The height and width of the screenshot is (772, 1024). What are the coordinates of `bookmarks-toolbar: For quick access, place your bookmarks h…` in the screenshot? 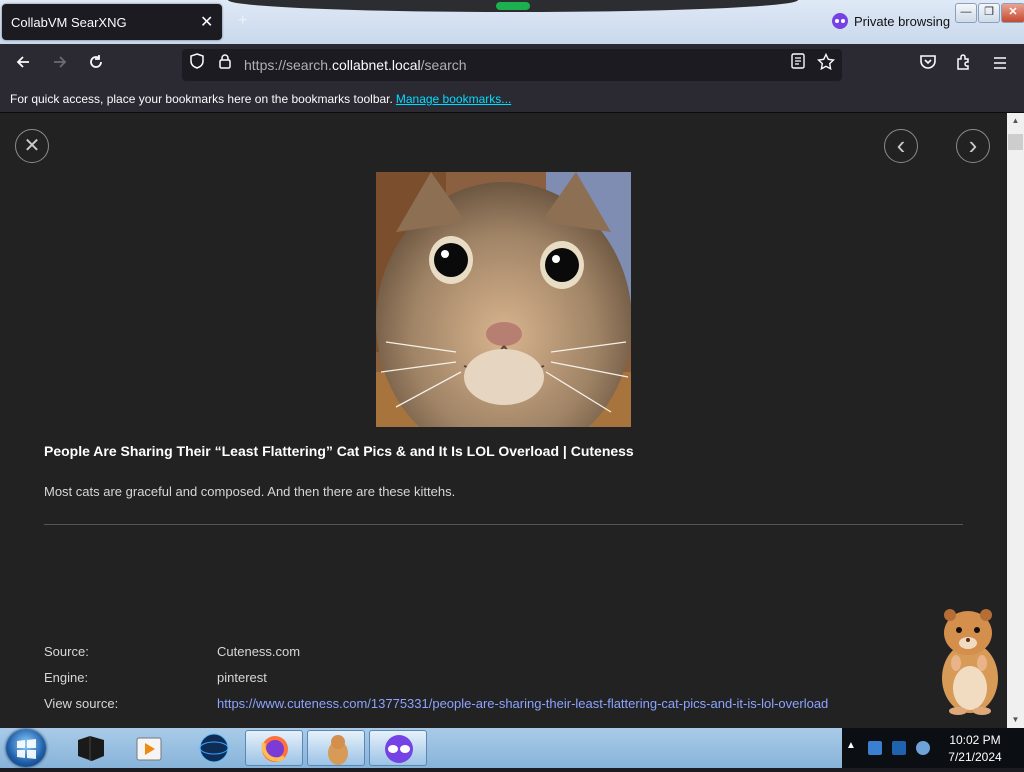 It's located at (512, 99).